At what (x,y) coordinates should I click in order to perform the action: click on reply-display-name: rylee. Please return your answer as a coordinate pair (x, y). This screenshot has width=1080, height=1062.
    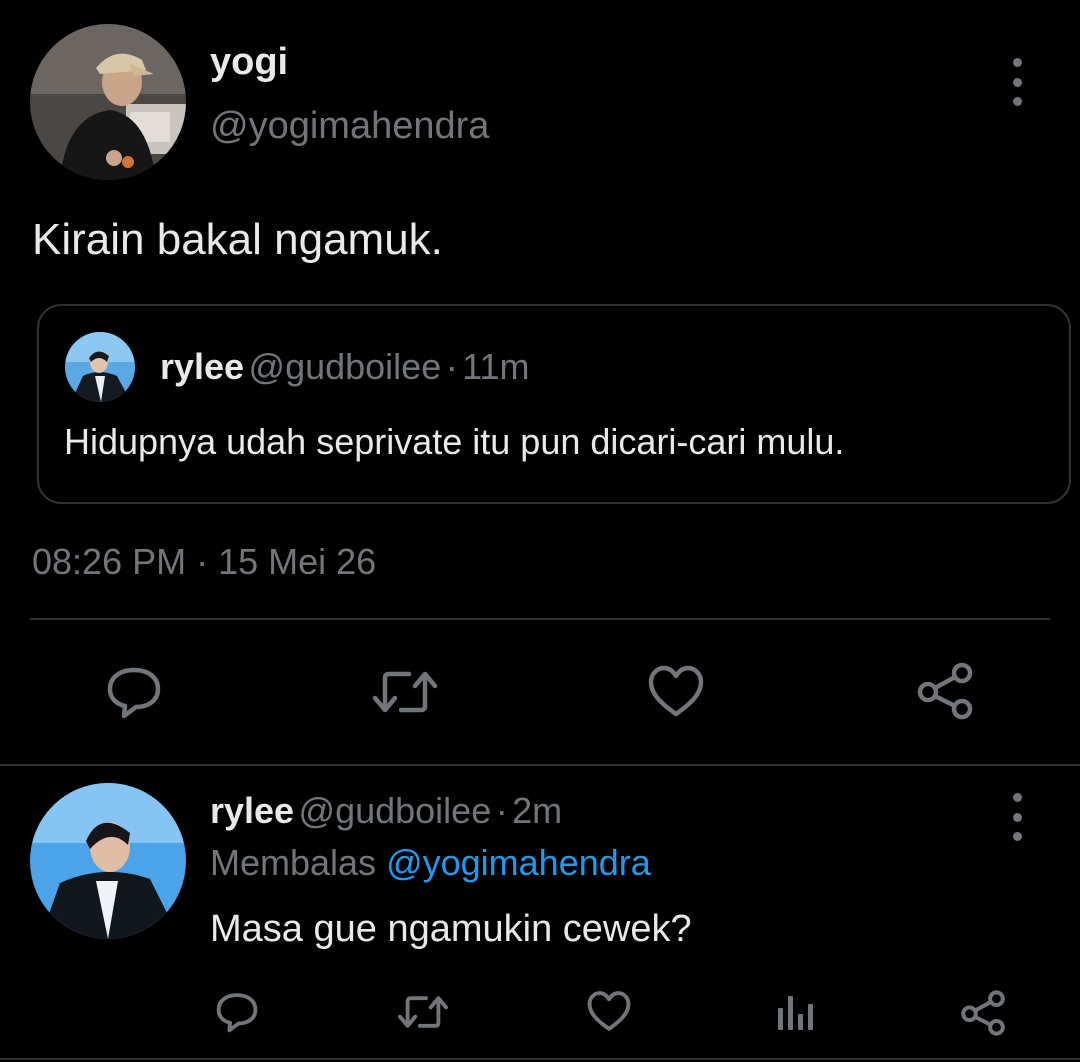
    Looking at the image, I should click on (252, 810).